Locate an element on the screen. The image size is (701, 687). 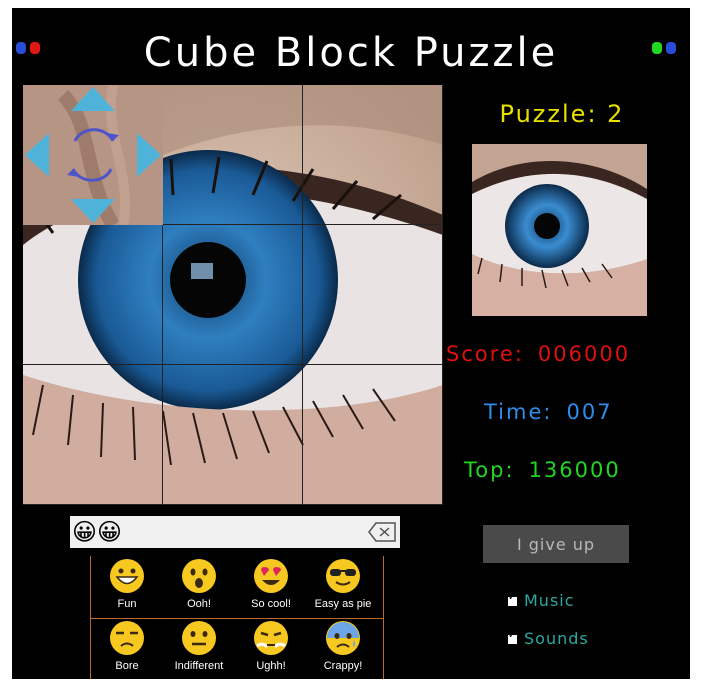
steam-face-icon is located at coordinates (271, 638).